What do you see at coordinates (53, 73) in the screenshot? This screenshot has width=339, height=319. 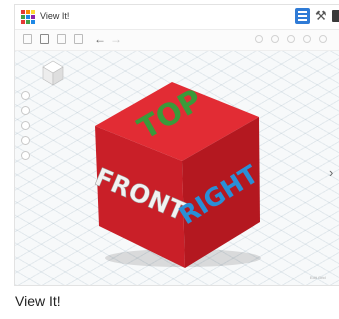 I see `view-cube-icon` at bounding box center [53, 73].